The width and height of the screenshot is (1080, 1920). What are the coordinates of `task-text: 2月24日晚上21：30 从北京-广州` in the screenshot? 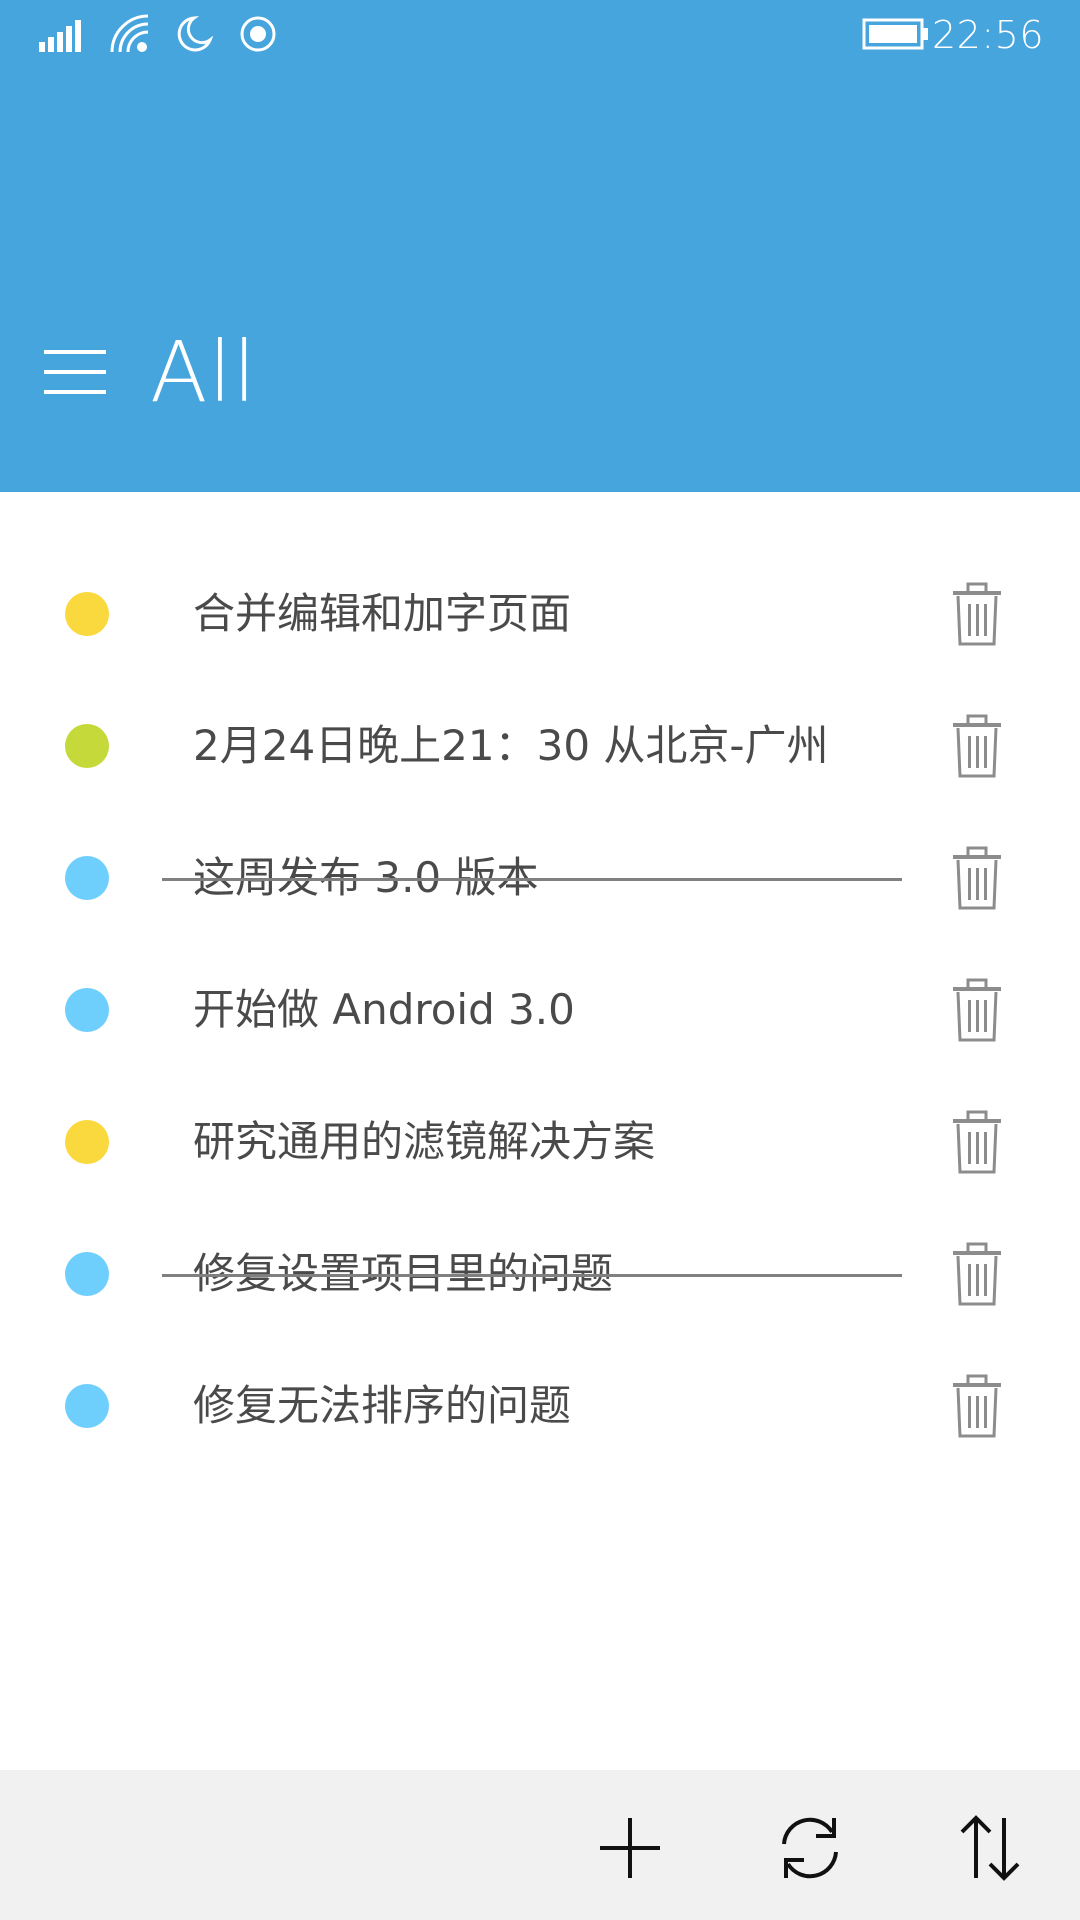 It's located at (511, 745).